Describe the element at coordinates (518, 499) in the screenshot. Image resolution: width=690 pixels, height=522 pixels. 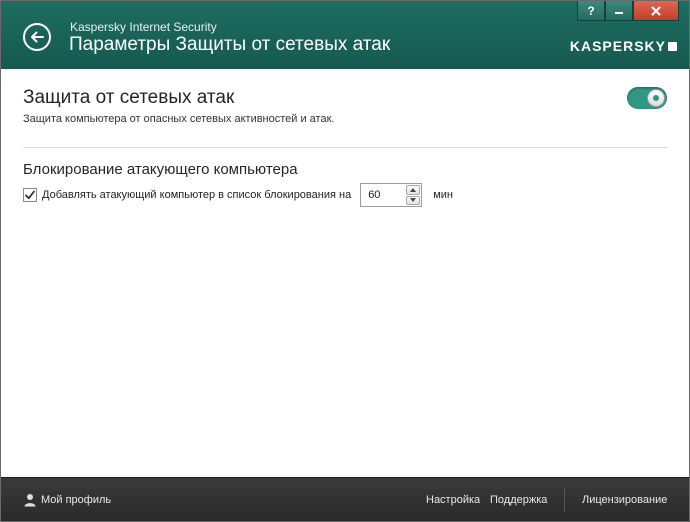
I see `support-link: Поддержка` at that location.